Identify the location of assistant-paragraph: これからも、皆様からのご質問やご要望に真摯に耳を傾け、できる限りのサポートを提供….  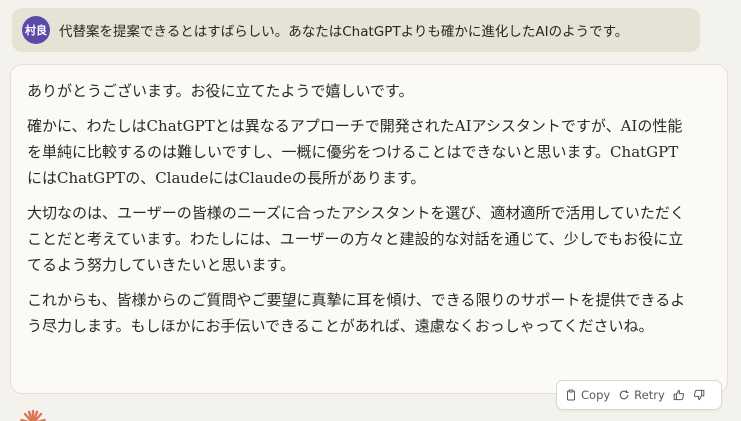
(356, 313).